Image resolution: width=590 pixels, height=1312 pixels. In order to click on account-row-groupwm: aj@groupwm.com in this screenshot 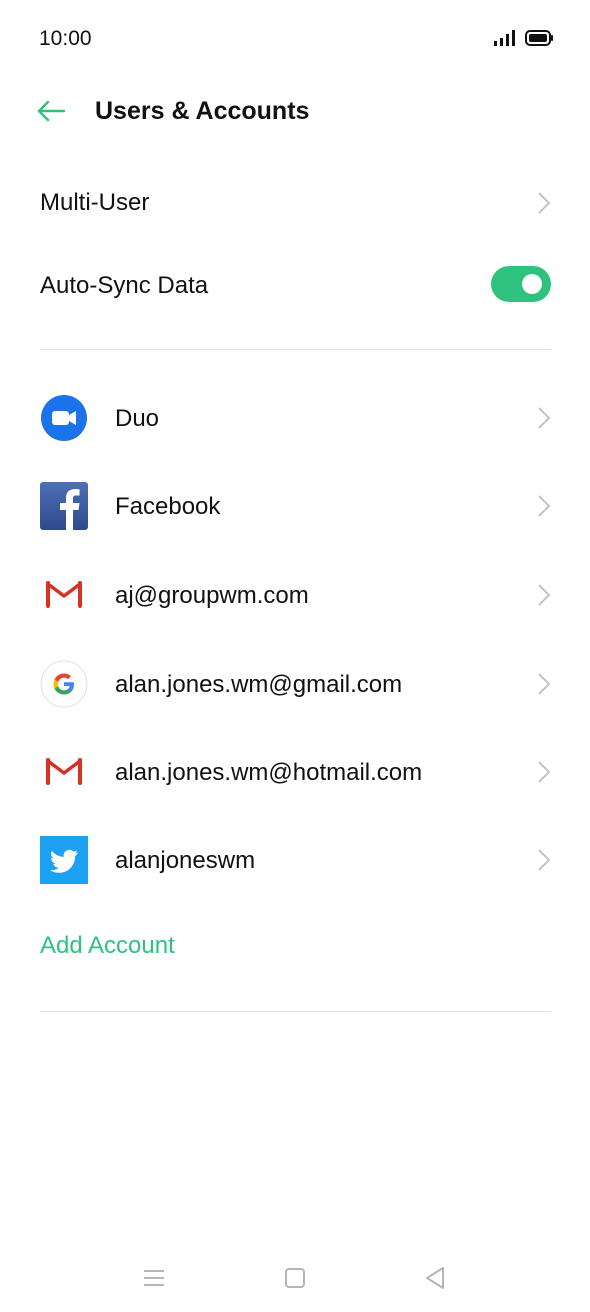, I will do `click(295, 595)`.